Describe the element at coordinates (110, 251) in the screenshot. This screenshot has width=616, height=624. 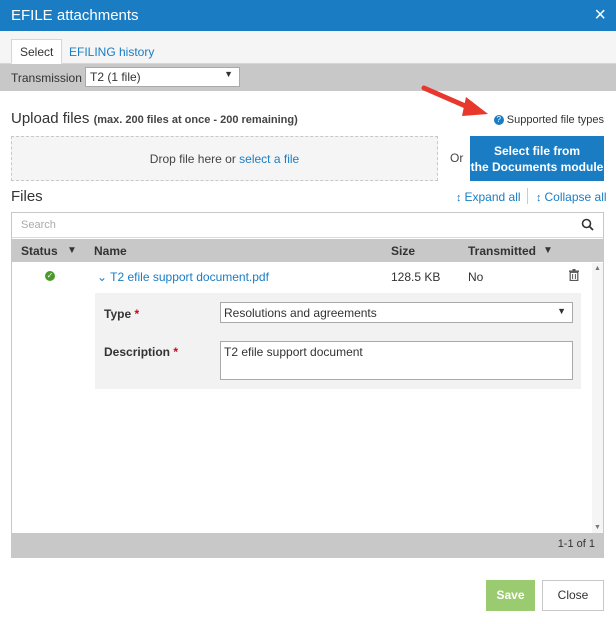
I see `col-name: Name` at that location.